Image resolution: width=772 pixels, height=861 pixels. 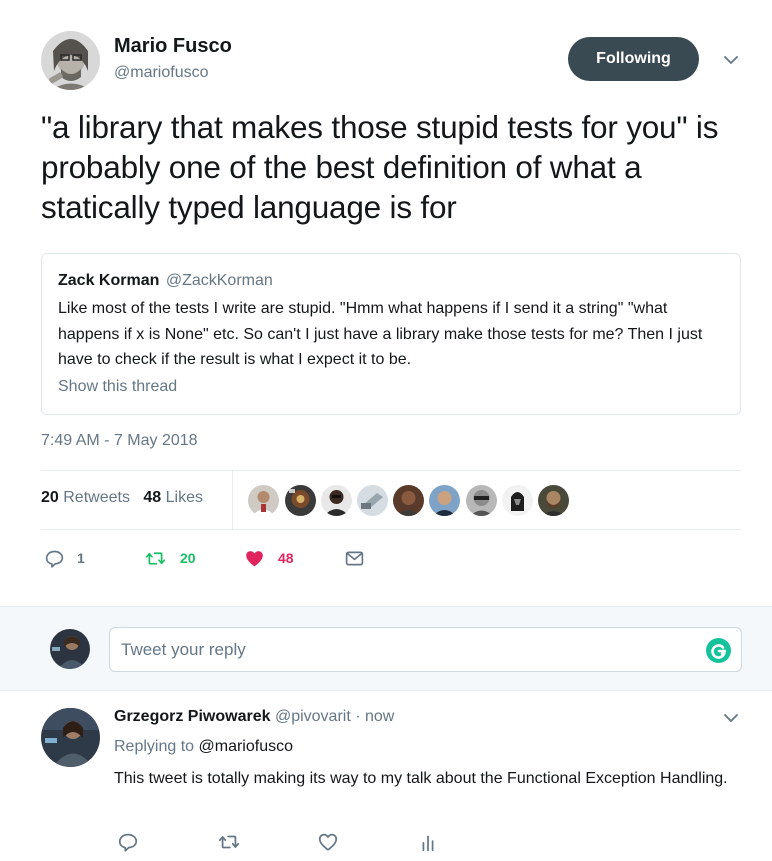 I want to click on reply-count: 1, so click(x=81, y=558).